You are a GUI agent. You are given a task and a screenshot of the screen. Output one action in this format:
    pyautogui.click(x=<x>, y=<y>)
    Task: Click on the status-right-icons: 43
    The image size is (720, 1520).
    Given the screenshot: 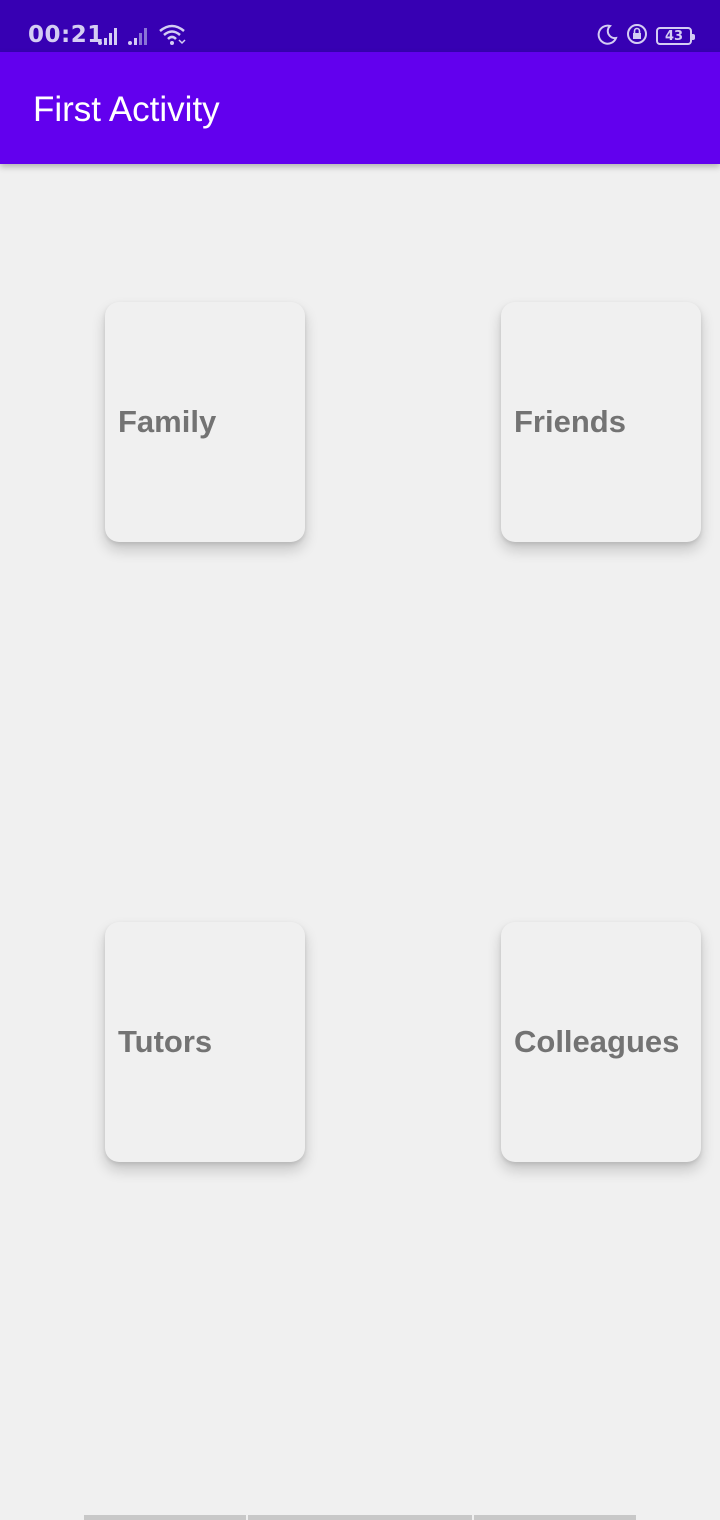 What is the action you would take?
    pyautogui.click(x=645, y=36)
    